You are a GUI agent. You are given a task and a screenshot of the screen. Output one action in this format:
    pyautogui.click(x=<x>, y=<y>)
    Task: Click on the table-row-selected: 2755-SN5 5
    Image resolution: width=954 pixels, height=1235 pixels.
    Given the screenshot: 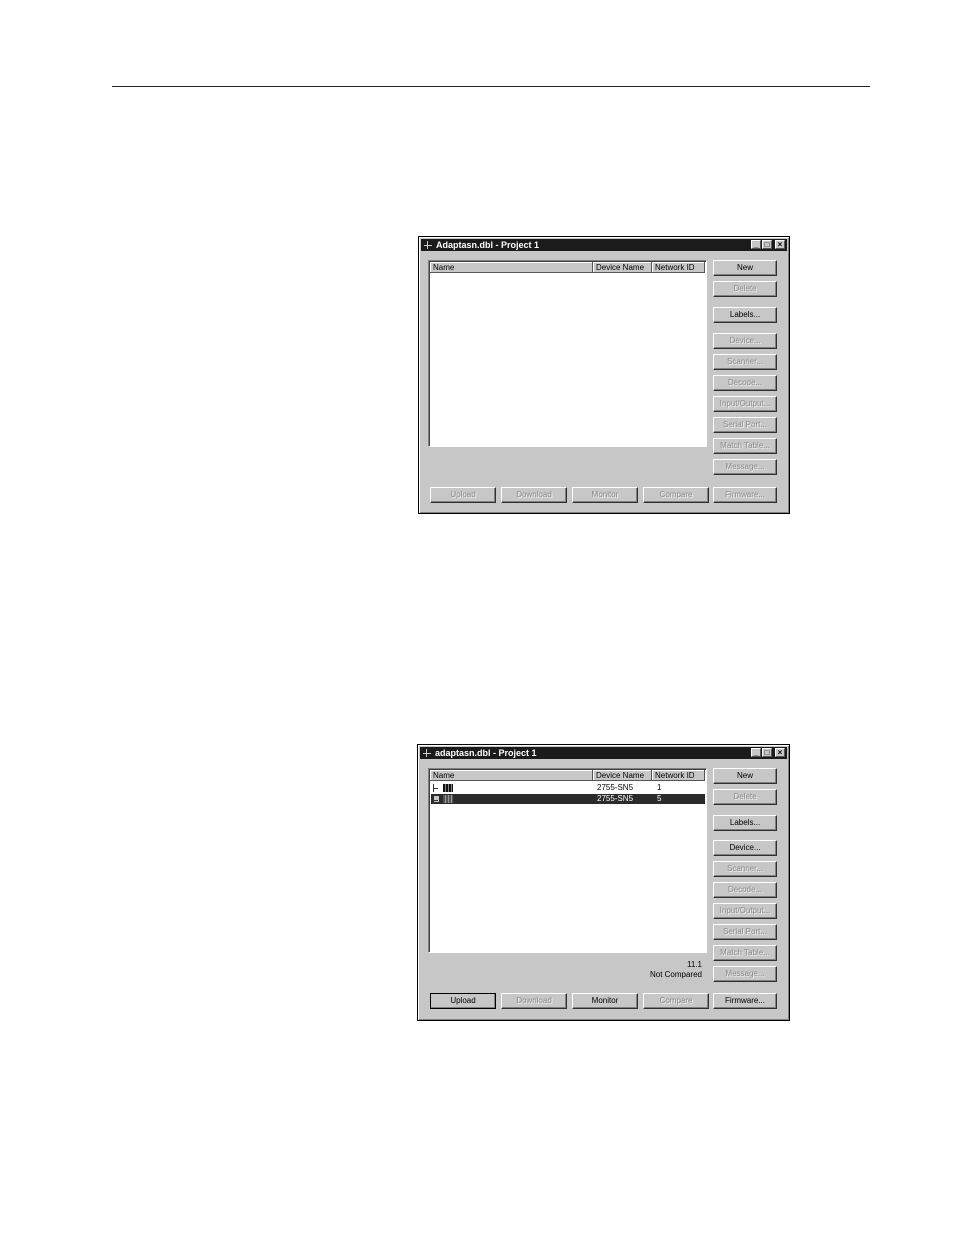 What is the action you would take?
    pyautogui.click(x=568, y=799)
    